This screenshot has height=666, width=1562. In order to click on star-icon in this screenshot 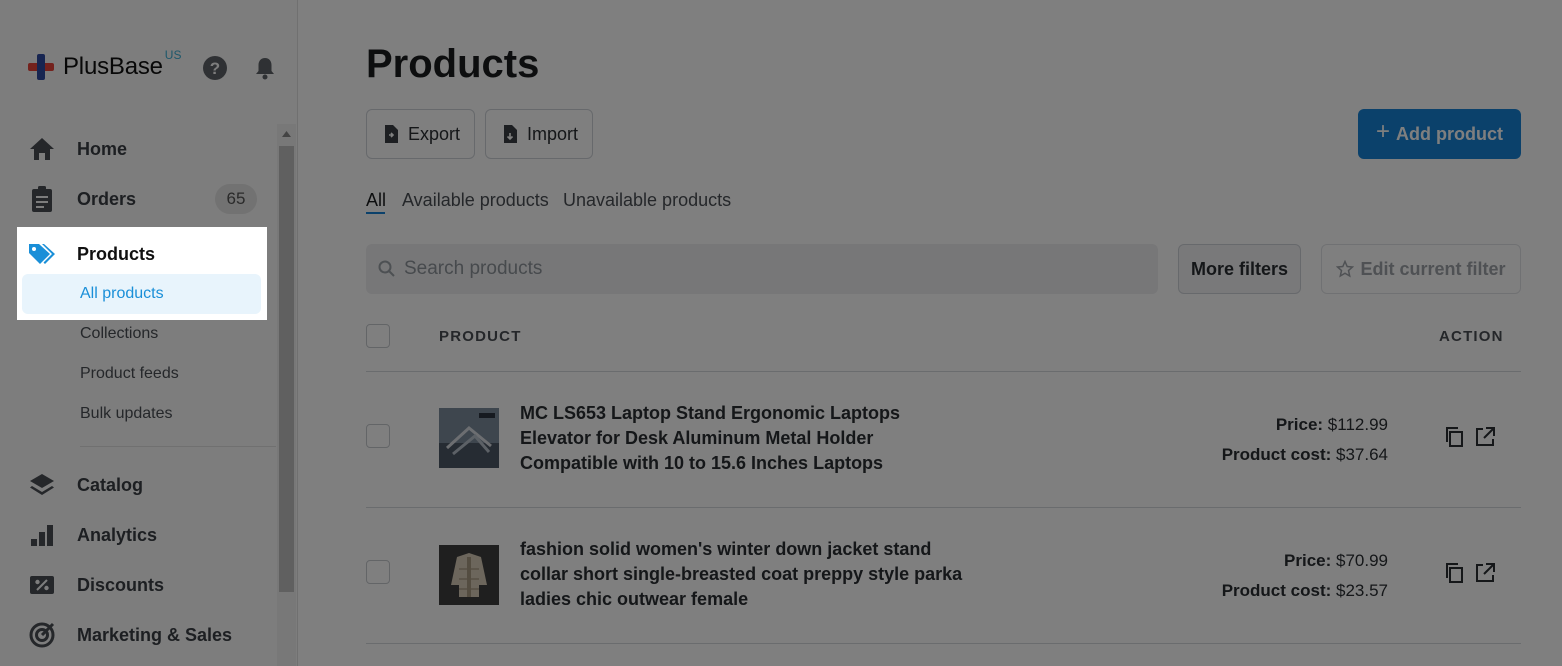, I will do `click(1345, 269)`.